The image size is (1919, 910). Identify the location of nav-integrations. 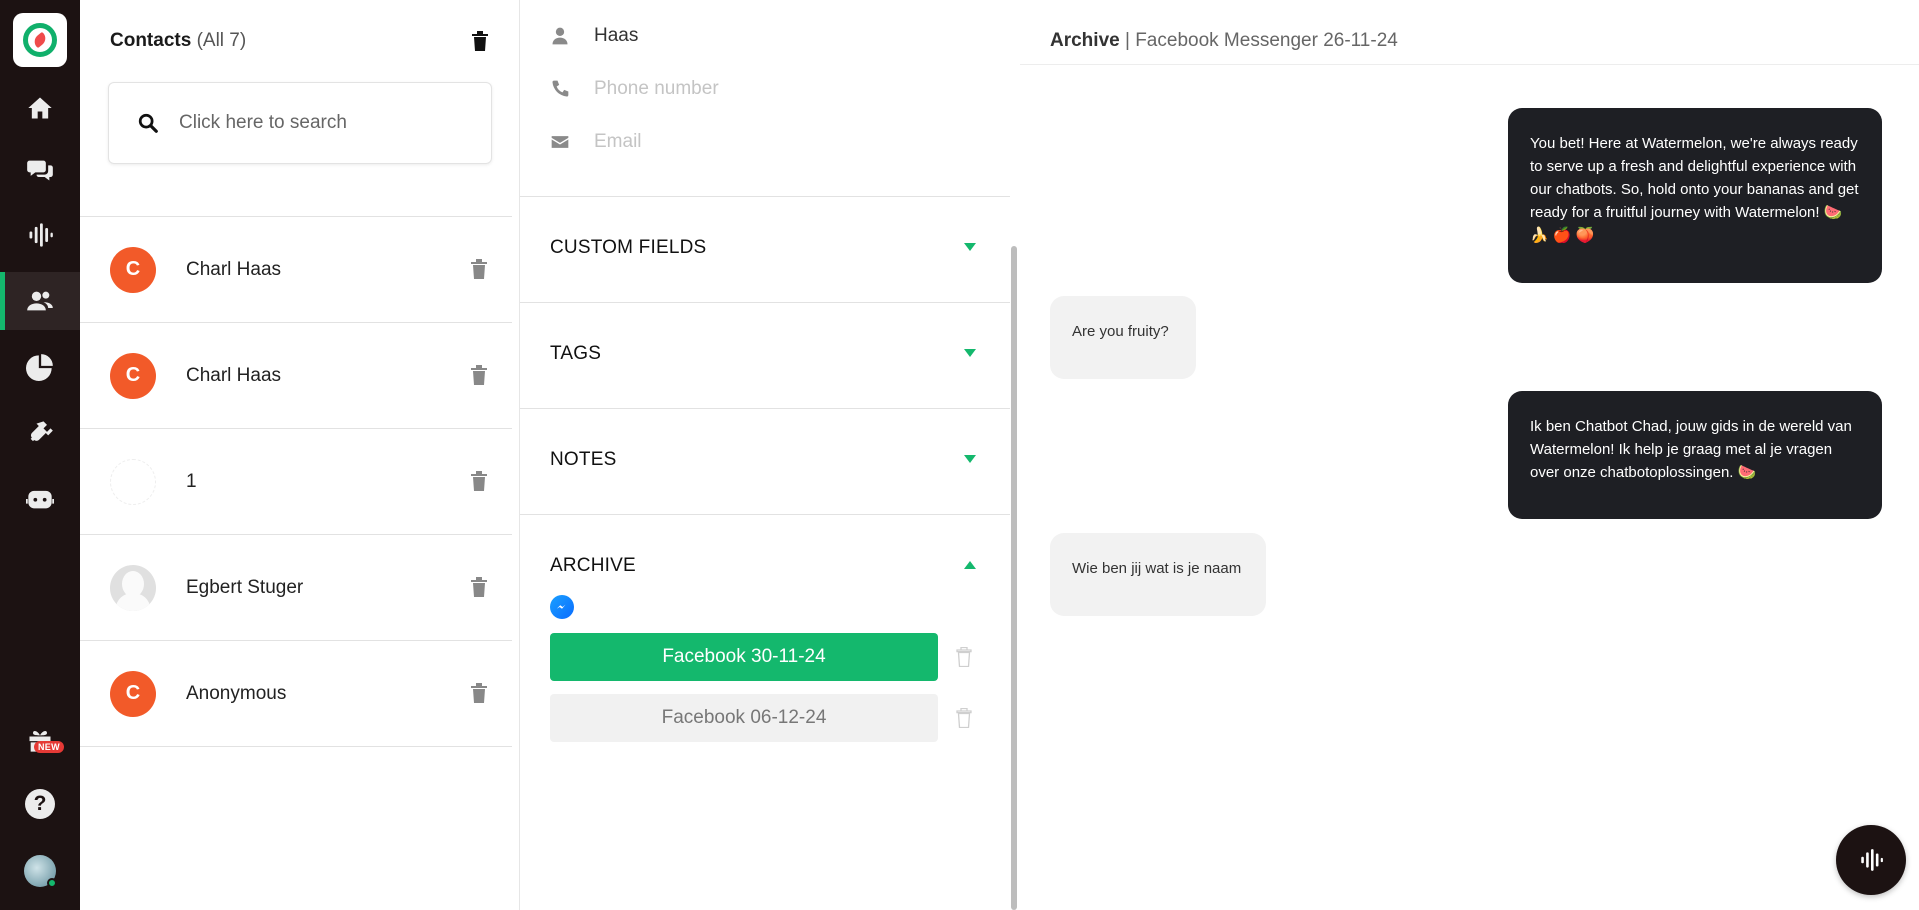
(40, 433).